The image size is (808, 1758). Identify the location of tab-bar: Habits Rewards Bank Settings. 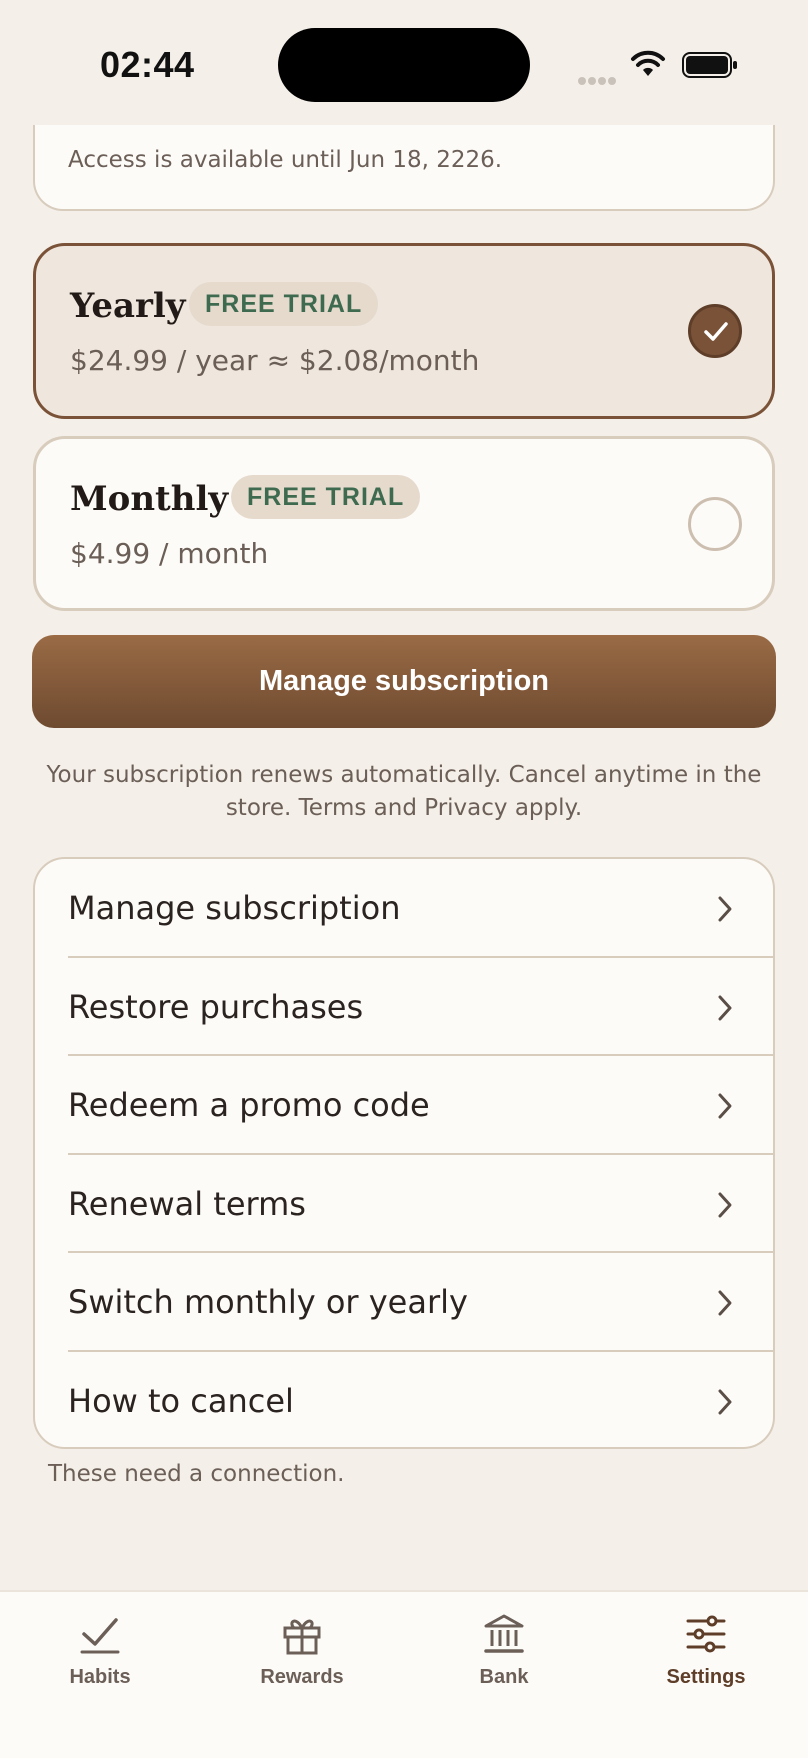
(404, 1674).